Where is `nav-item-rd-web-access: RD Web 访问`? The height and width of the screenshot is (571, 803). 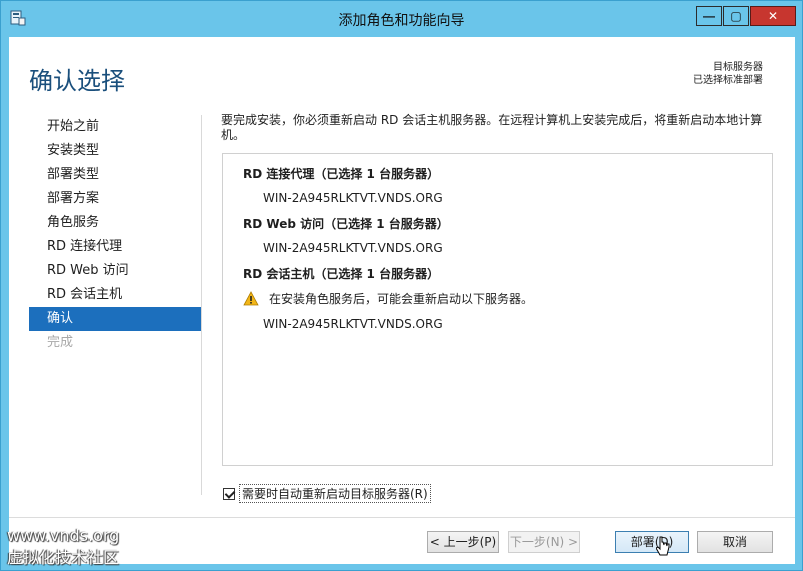
nav-item-rd-web-access: RD Web 访问 is located at coordinates (115, 271).